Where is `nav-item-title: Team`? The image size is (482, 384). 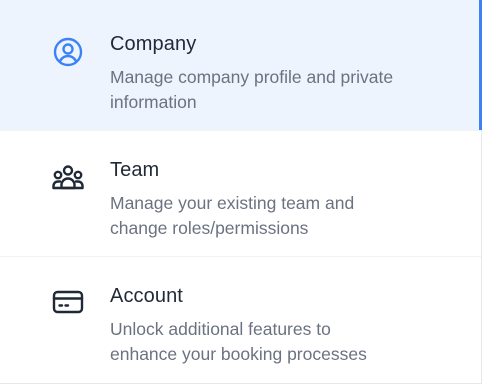 nav-item-title: Team is located at coordinates (135, 170).